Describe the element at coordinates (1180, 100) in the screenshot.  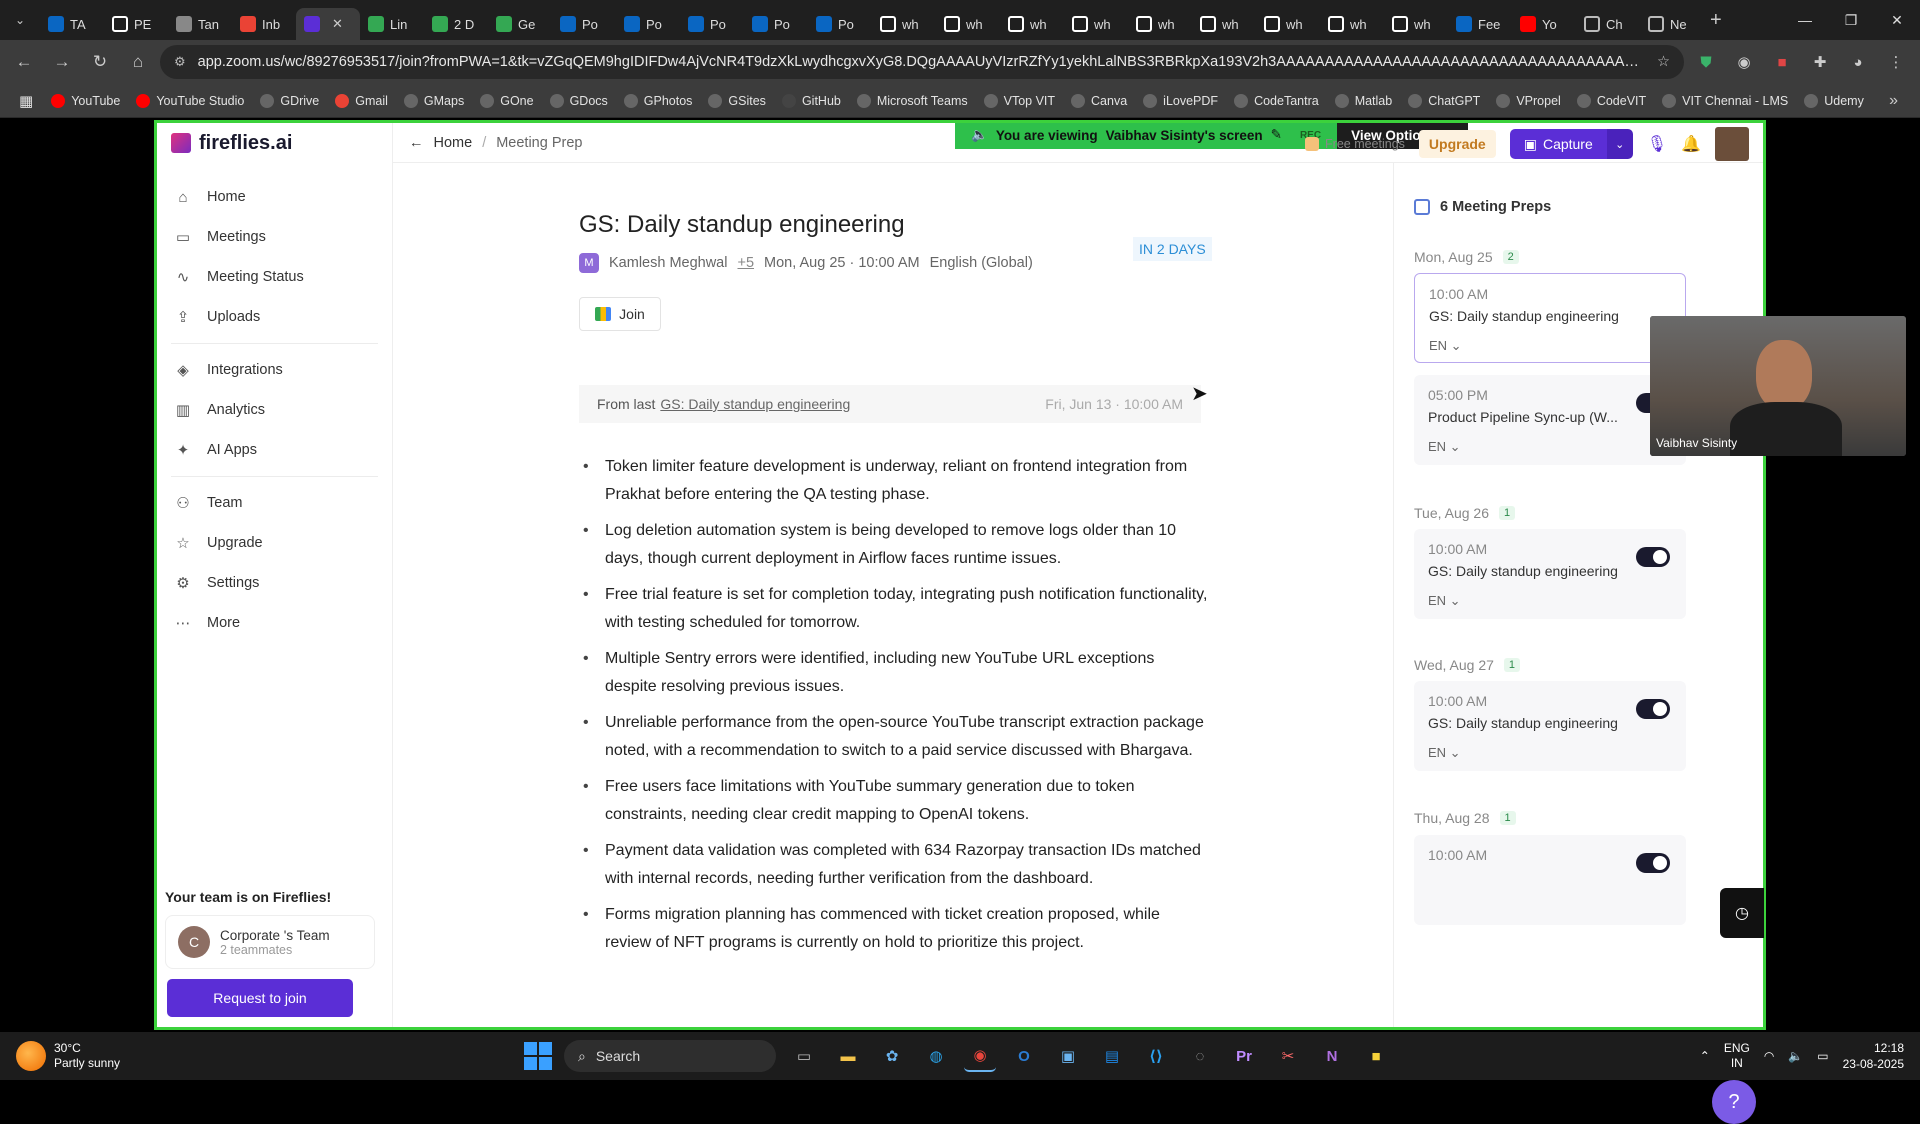
I see `bookmark-item: iLovePDF` at that location.